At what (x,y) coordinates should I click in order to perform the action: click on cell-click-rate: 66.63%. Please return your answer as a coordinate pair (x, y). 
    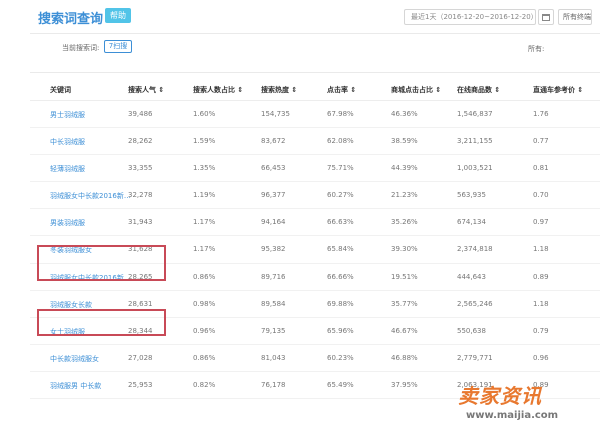
    Looking at the image, I should click on (340, 222).